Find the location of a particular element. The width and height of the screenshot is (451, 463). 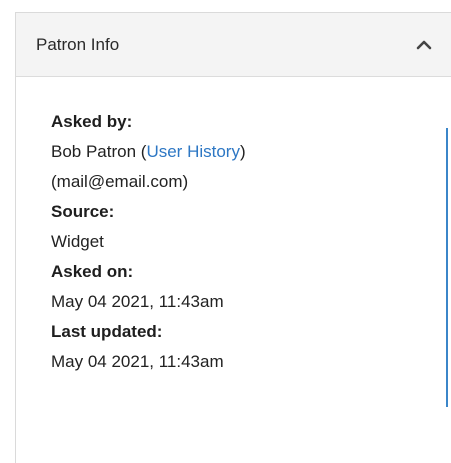

close-paren: ) is located at coordinates (242, 151).